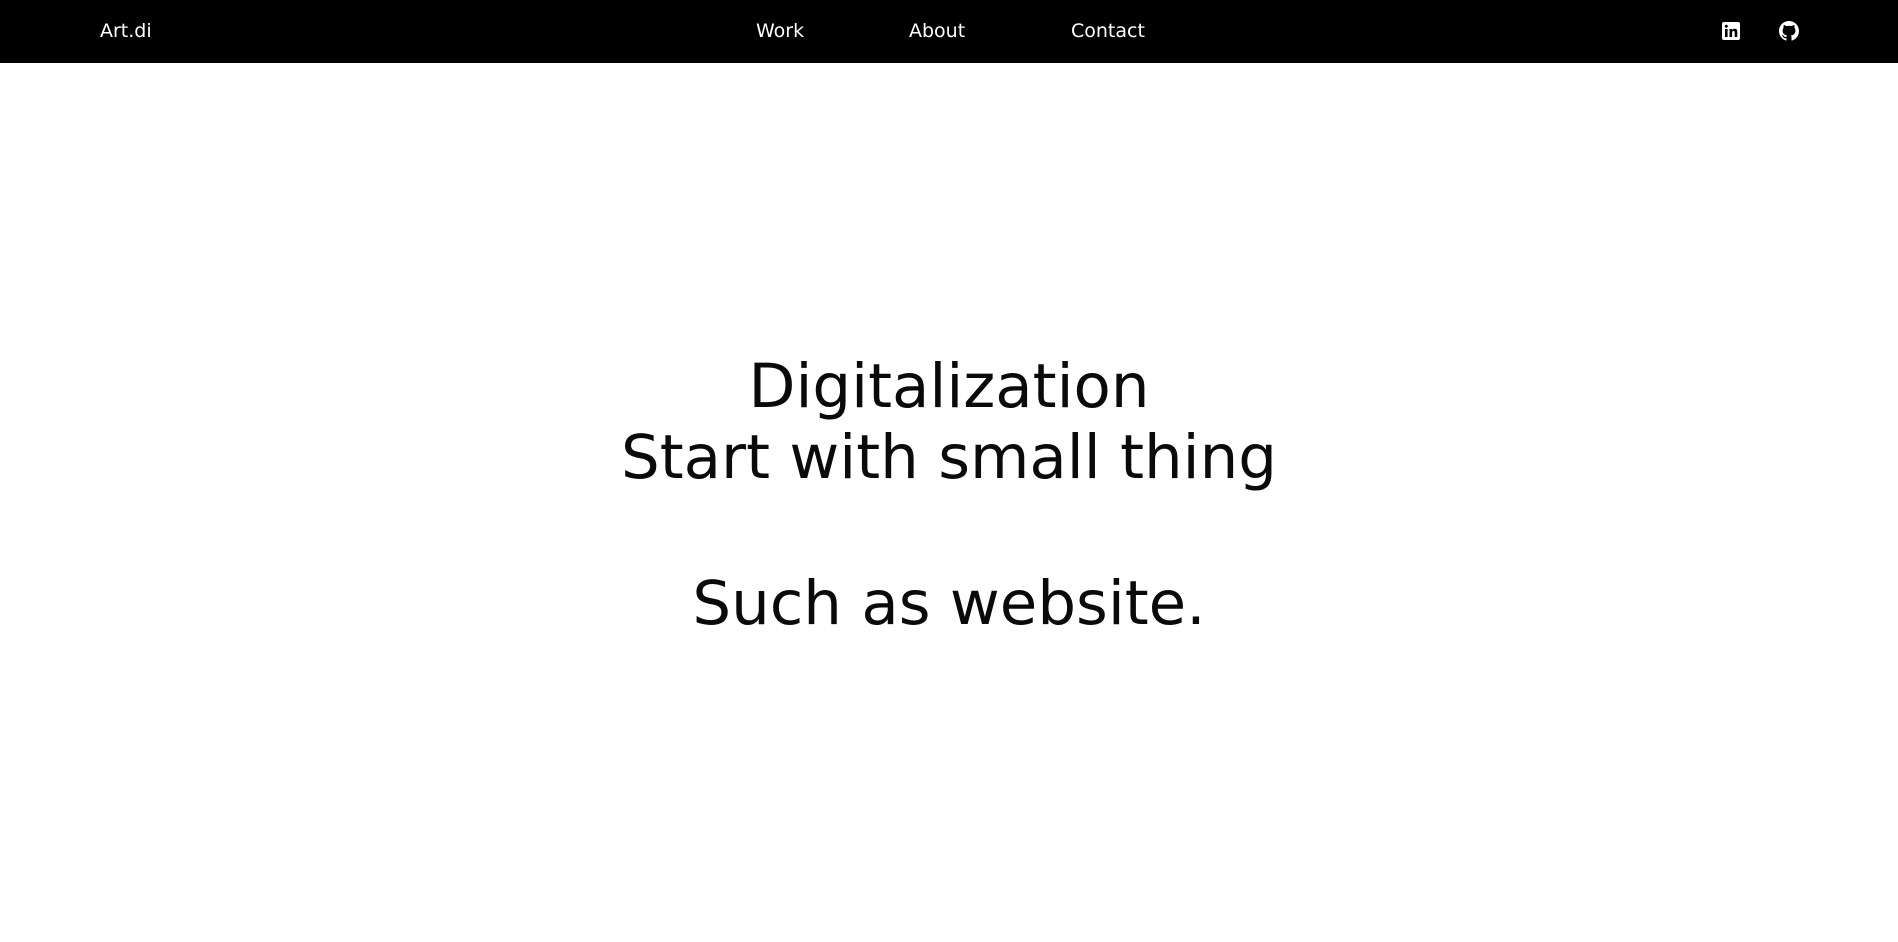  I want to click on top-navbar: Art.di Work About Contact, so click(949, 31).